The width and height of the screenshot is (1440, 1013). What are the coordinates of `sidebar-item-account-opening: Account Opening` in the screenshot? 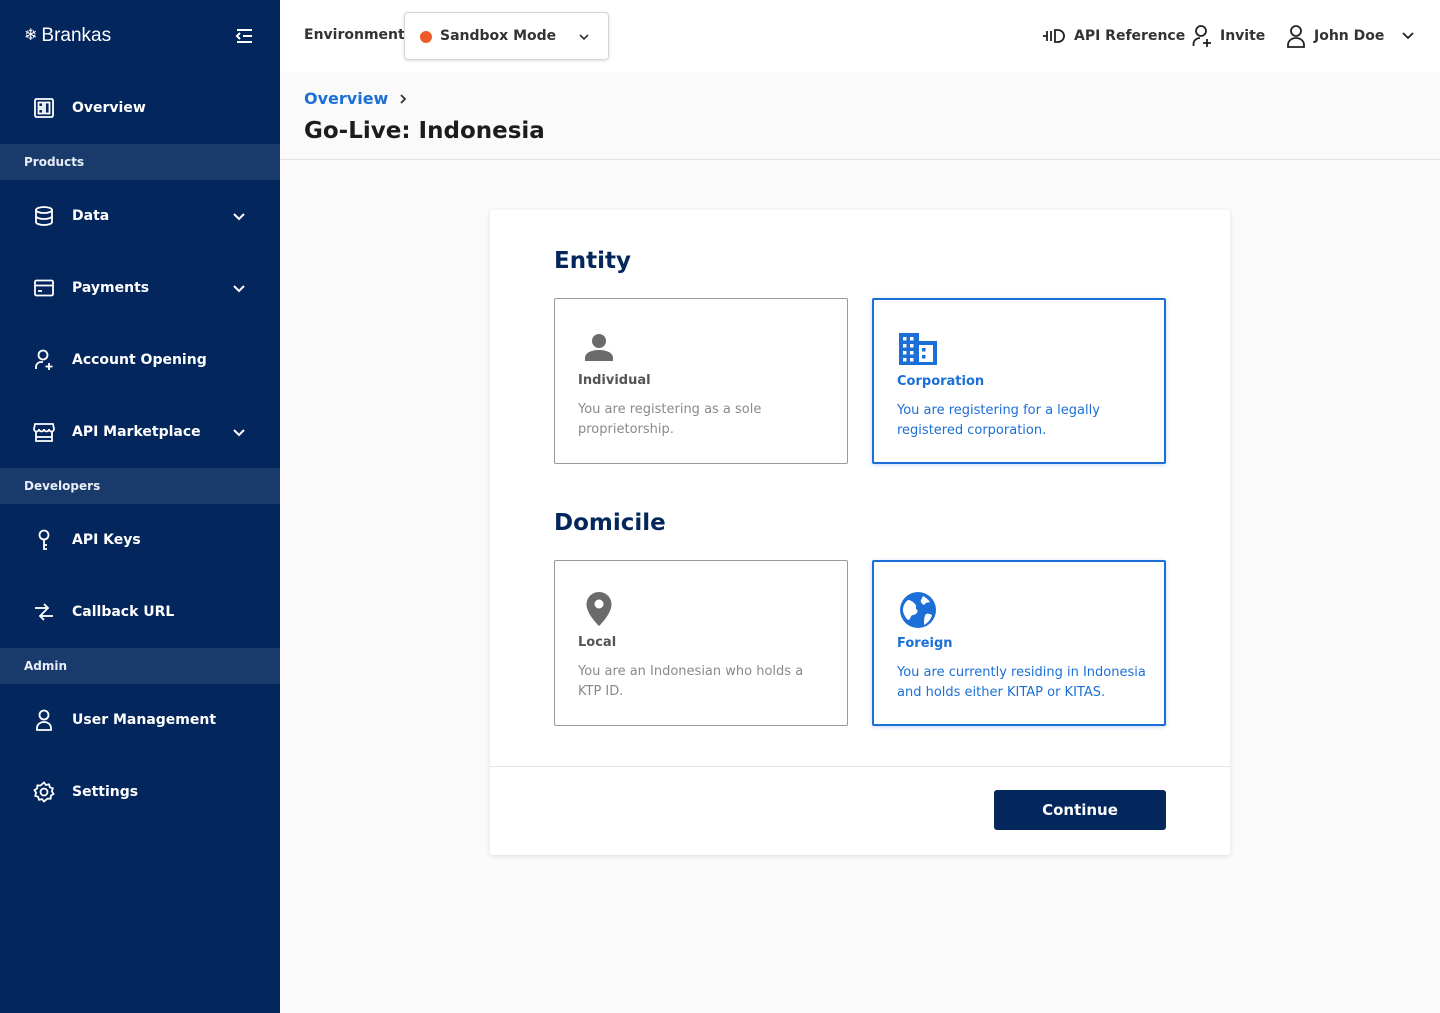 It's located at (140, 360).